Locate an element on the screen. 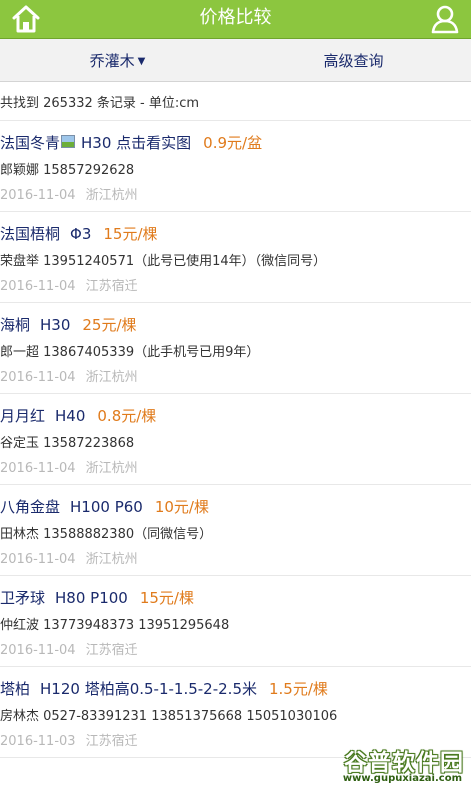 The width and height of the screenshot is (471, 794). category-label: 乔灌木 is located at coordinates (112, 61).